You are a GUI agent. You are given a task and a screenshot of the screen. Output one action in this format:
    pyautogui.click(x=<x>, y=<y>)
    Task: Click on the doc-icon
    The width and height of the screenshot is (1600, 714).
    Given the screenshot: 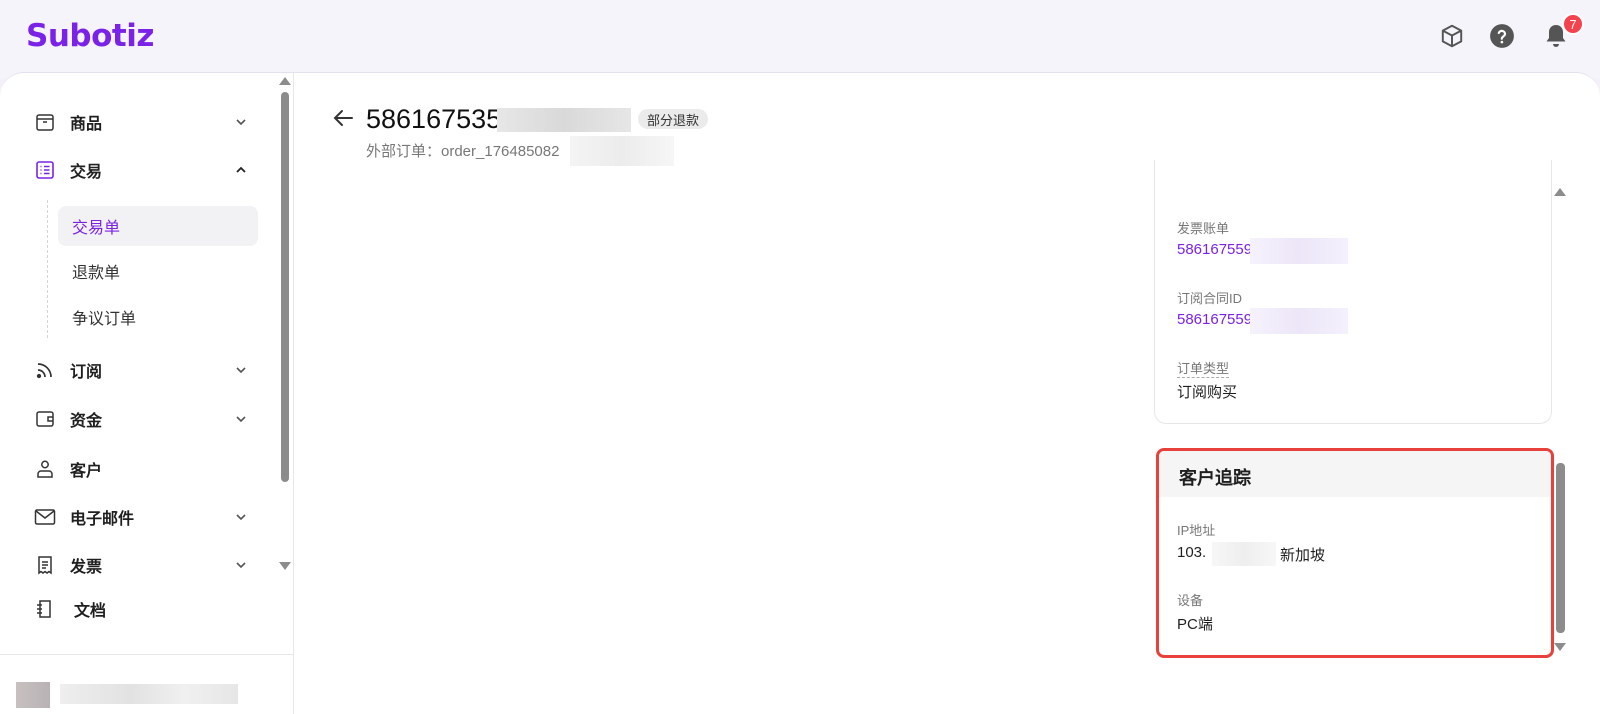 What is the action you would take?
    pyautogui.click(x=45, y=609)
    